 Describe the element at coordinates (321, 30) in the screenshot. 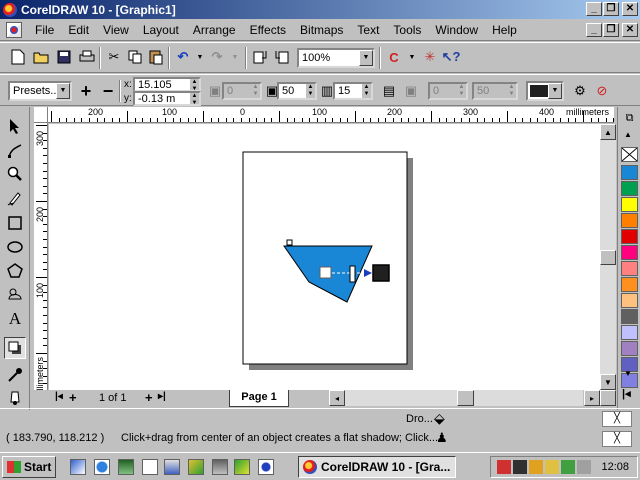

I see `menu-bitmaps: Bitmaps` at that location.